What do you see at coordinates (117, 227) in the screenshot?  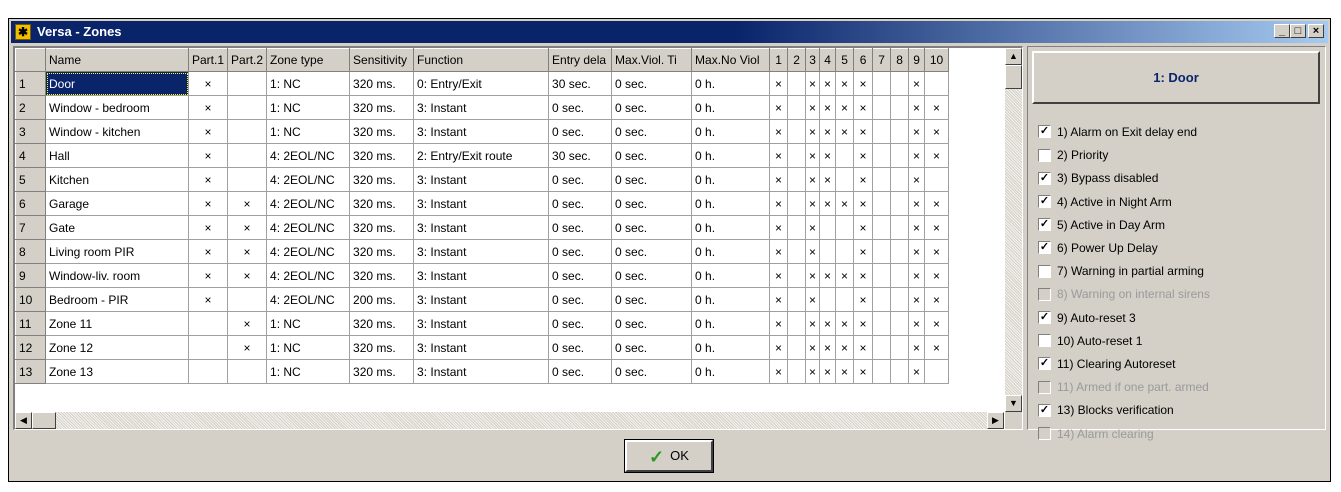 I see `zone-name-cell: Gate` at bounding box center [117, 227].